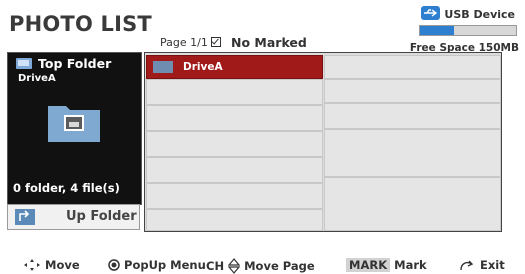 This screenshot has height=274, width=525. Describe the element at coordinates (269, 42) in the screenshot. I see `marked-status: No Marked` at that location.